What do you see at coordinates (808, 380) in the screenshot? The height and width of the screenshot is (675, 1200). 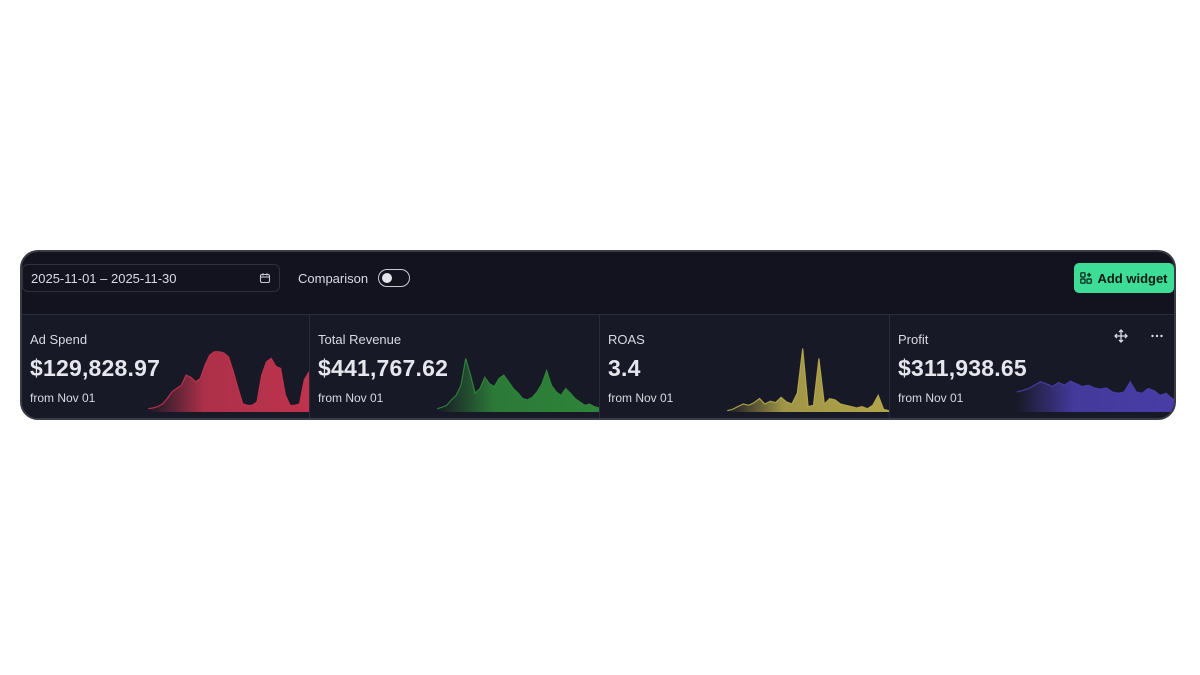 I see `sparkline-line` at bounding box center [808, 380].